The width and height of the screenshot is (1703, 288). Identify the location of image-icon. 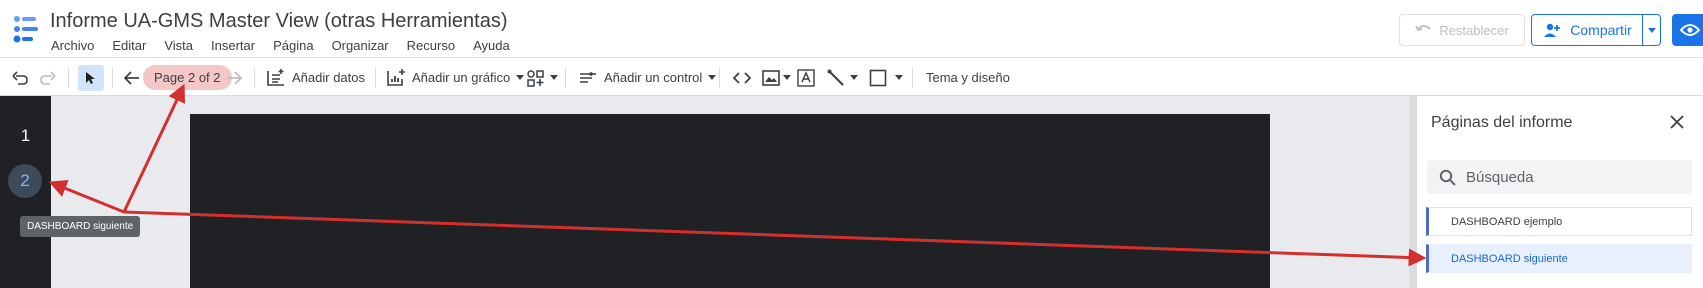
(771, 77).